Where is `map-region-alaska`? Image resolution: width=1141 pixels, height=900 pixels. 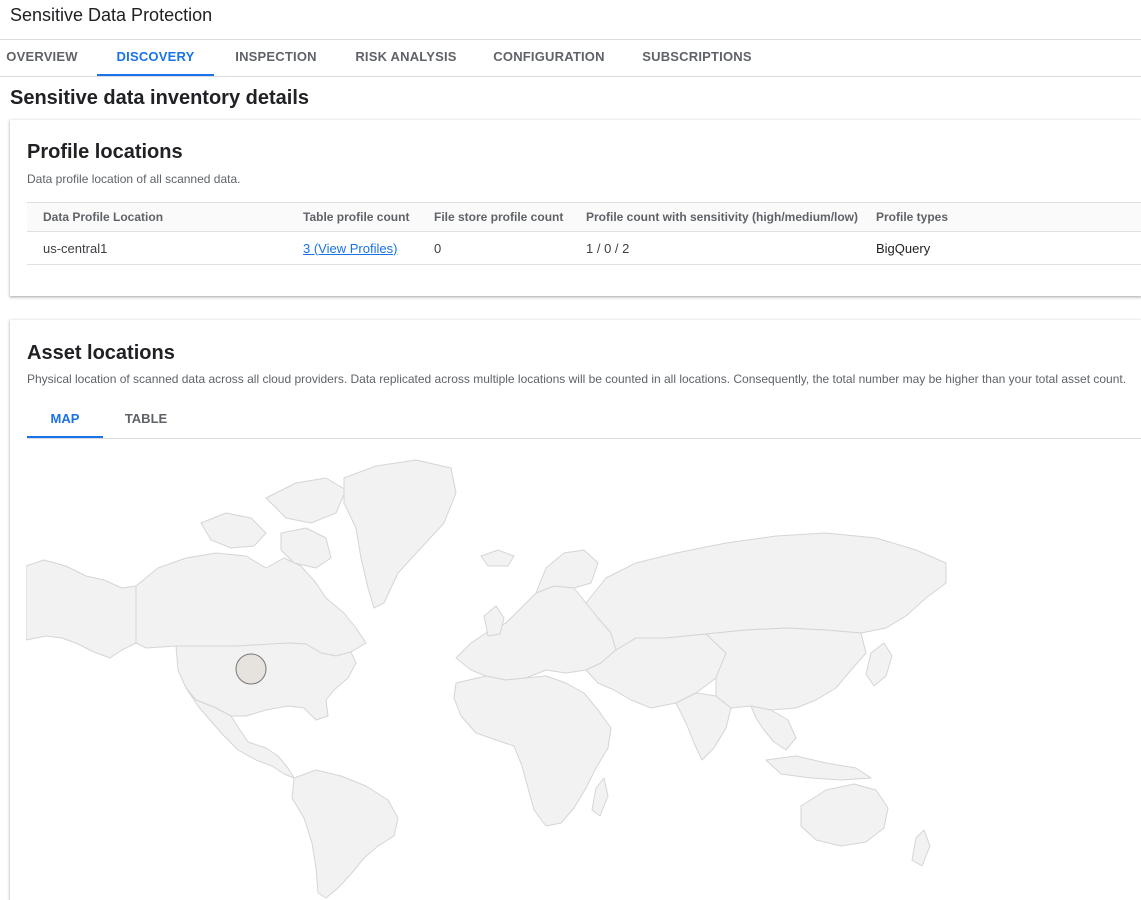
map-region-alaska is located at coordinates (81, 609).